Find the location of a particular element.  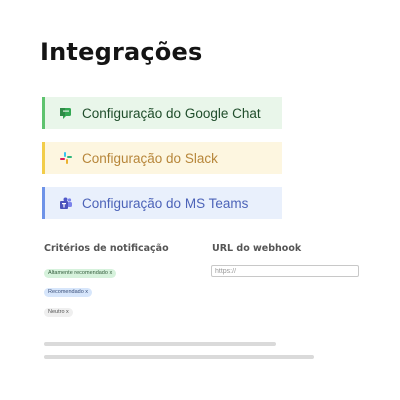

slack-icon is located at coordinates (66, 158).